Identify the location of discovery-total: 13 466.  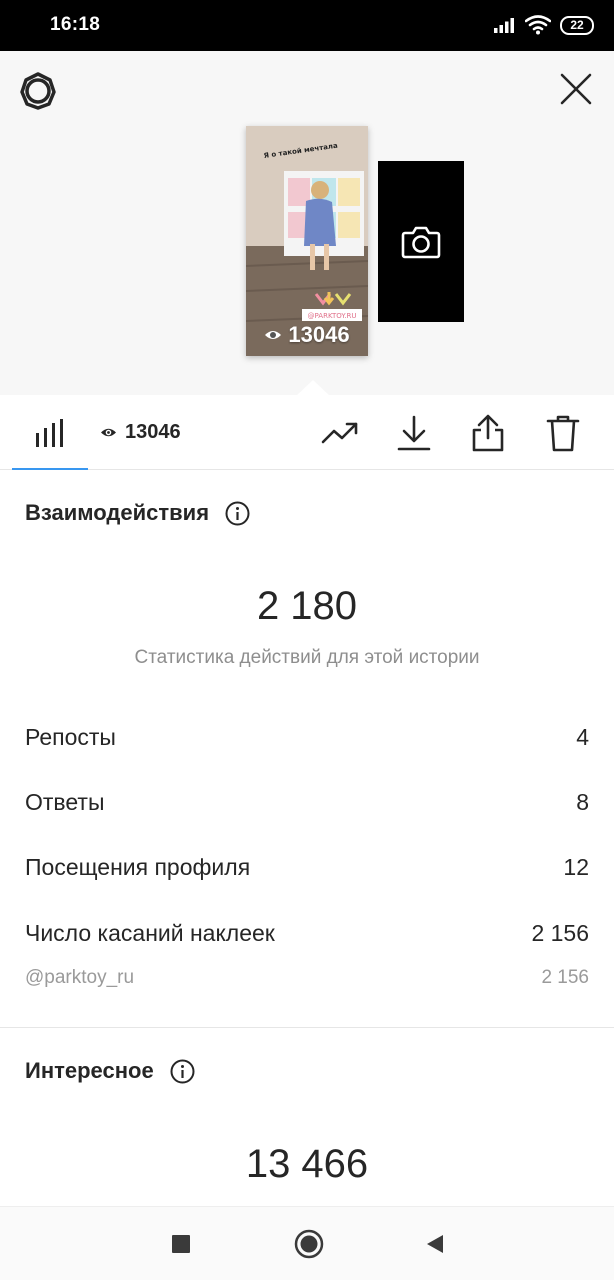
(307, 1164).